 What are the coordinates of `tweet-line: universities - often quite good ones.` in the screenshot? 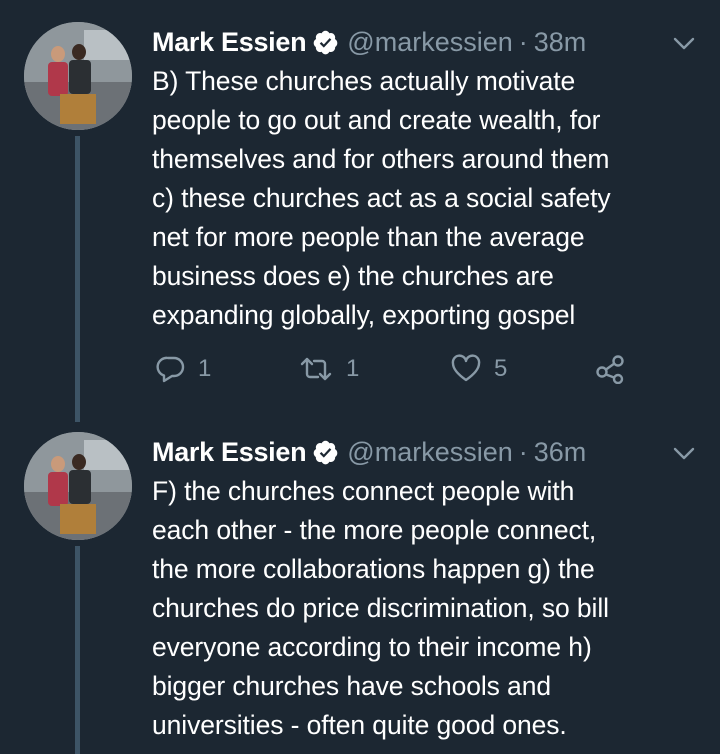 It's located at (359, 725).